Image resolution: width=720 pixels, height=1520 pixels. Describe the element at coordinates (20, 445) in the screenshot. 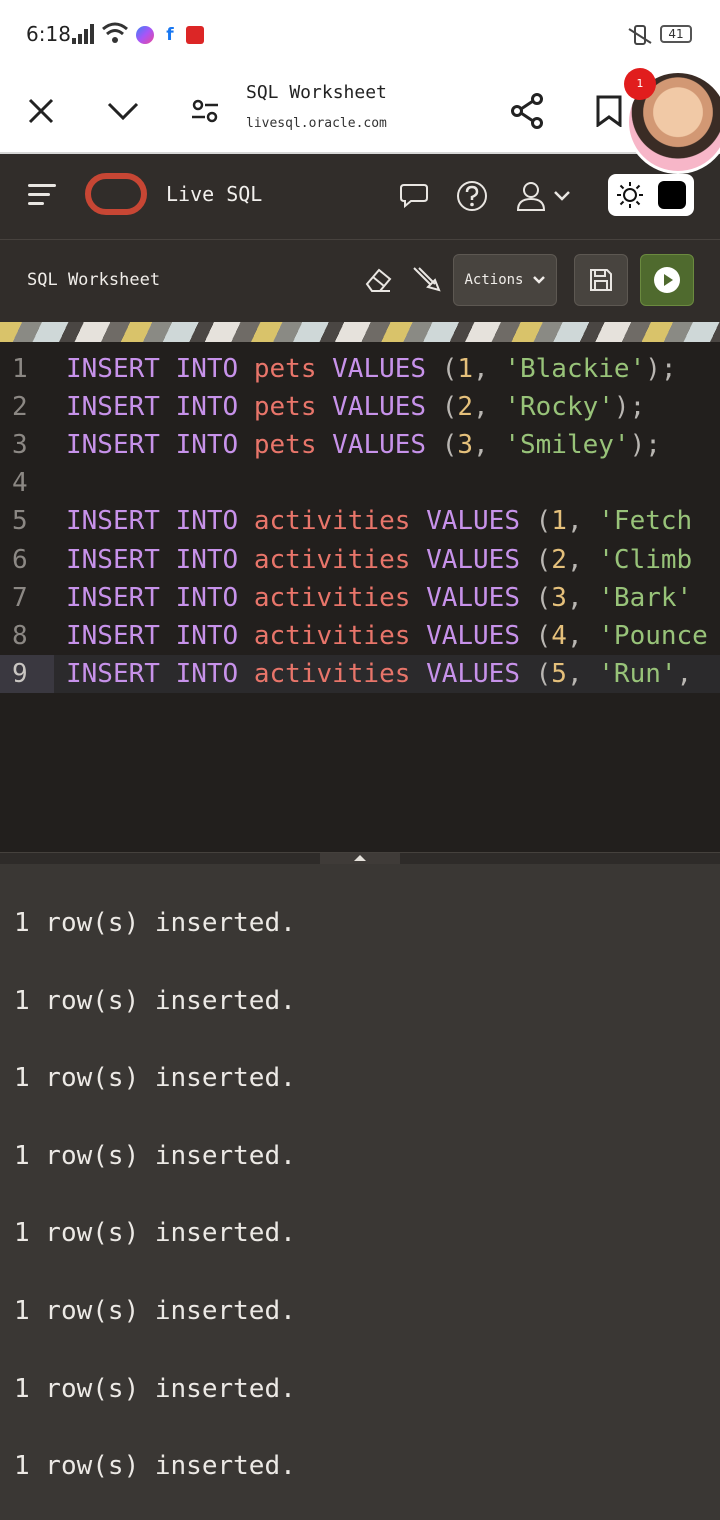

I see `line-number: 3` at that location.